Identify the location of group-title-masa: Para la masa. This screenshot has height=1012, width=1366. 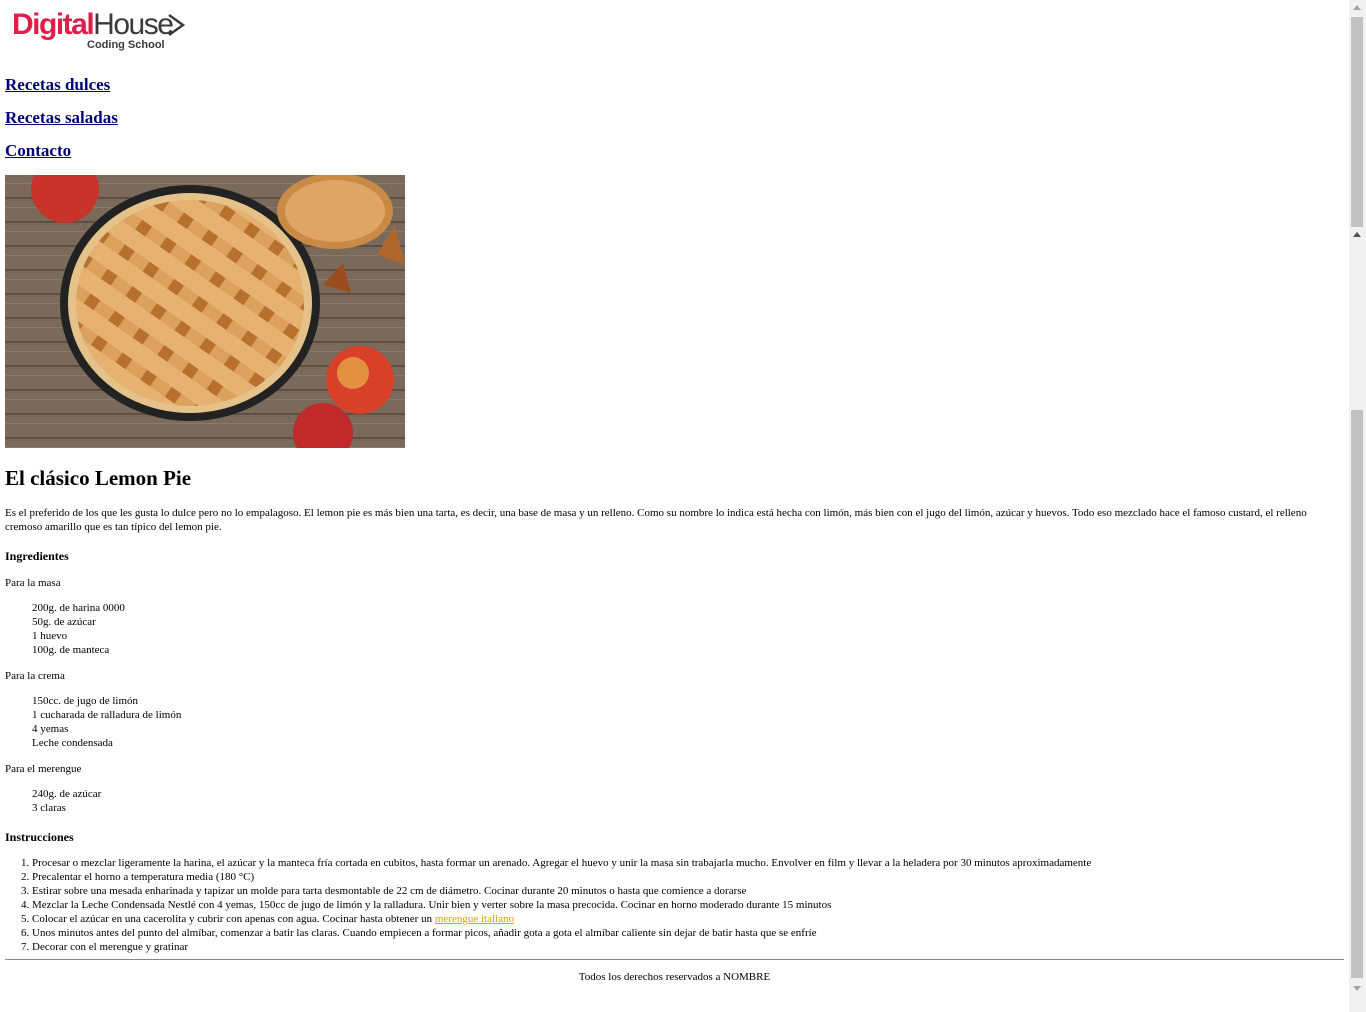
(33, 583).